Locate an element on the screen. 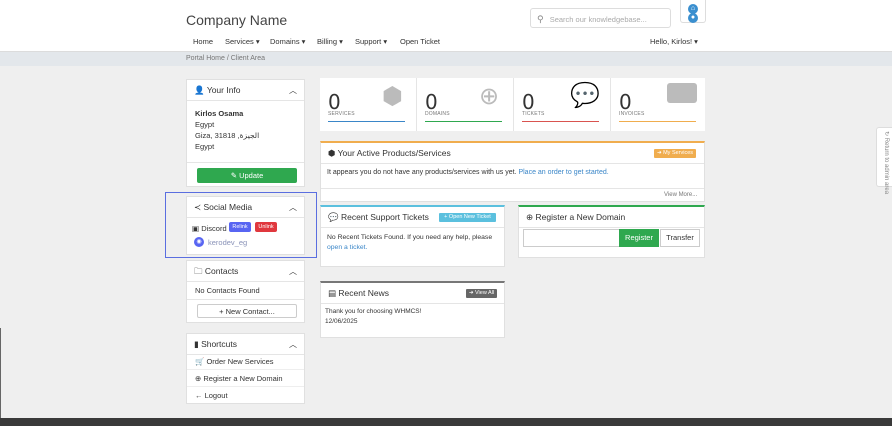 The image size is (892, 426). user-icon: 👤 is located at coordinates (199, 90).